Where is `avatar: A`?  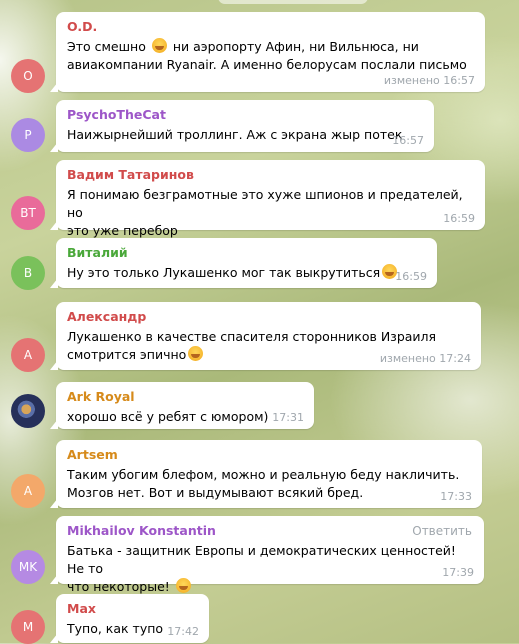 avatar: A is located at coordinates (28, 491).